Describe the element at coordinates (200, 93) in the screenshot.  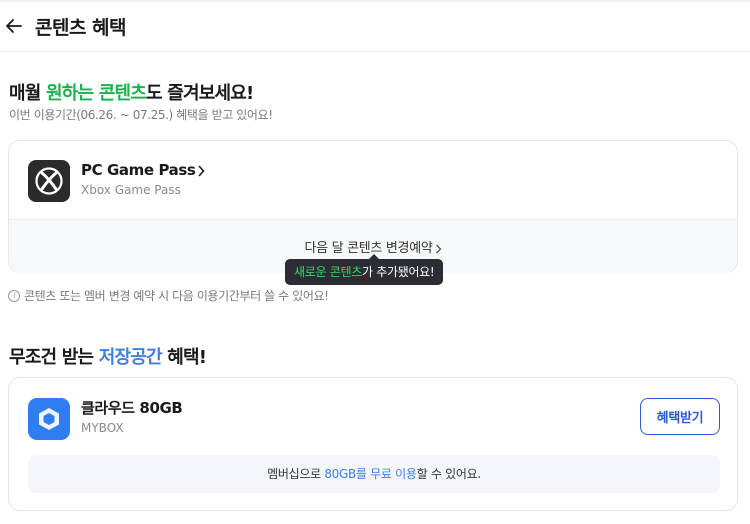
I see `monthly-title-post: 도 즐겨보세요!` at that location.